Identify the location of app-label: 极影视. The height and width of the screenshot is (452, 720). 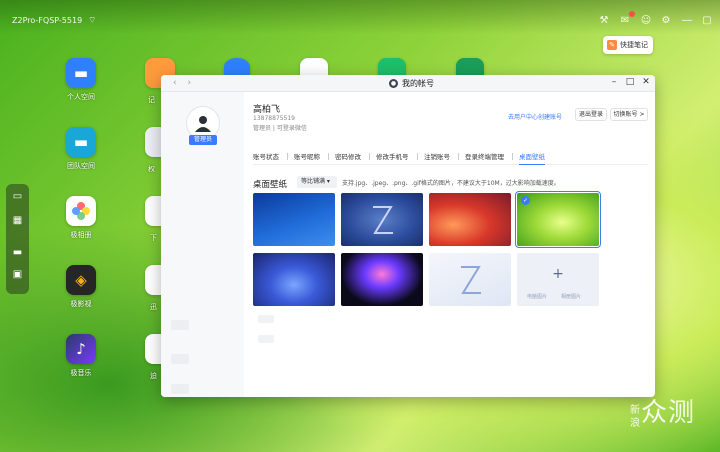
(81, 304).